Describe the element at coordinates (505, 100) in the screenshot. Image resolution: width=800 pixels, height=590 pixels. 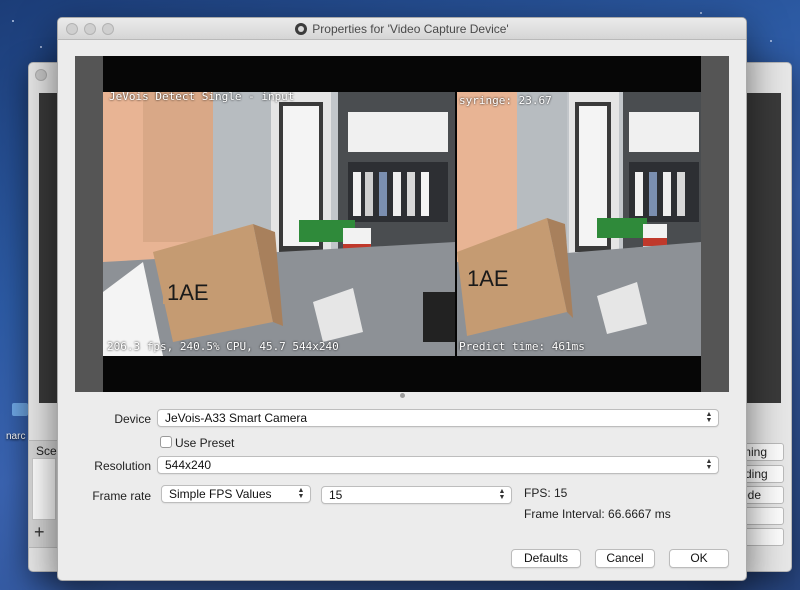
I see `prediction-overlay-label: syringe: 23.67` at that location.